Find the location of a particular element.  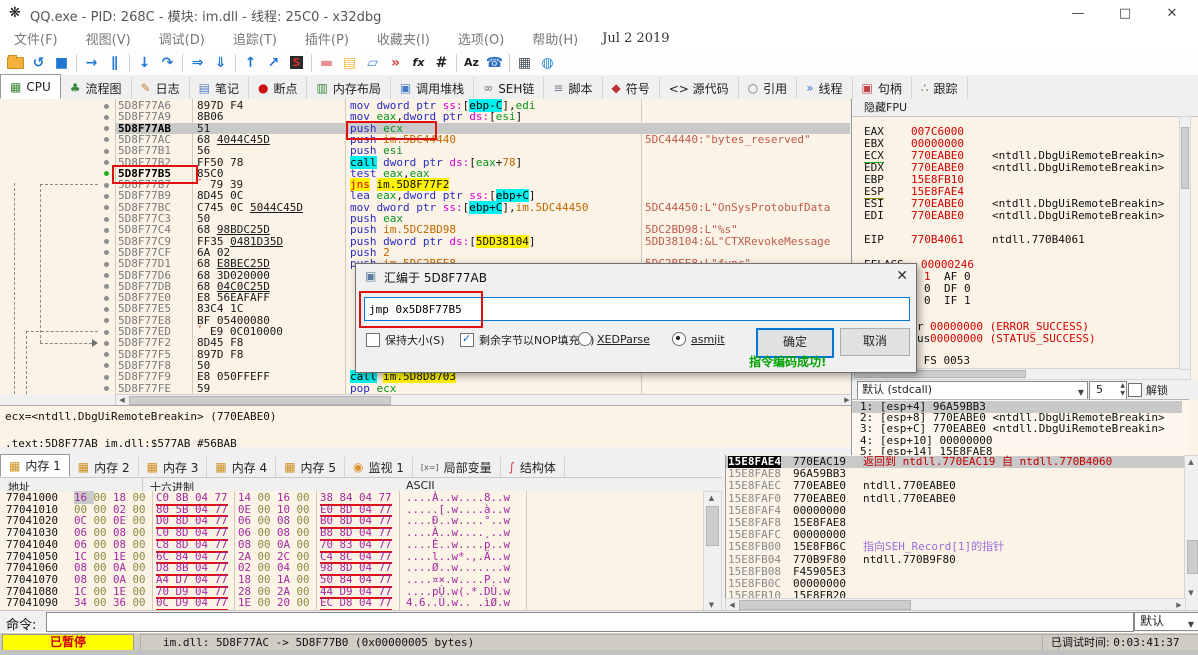

minimize-button: — is located at coordinates (1078, 14).